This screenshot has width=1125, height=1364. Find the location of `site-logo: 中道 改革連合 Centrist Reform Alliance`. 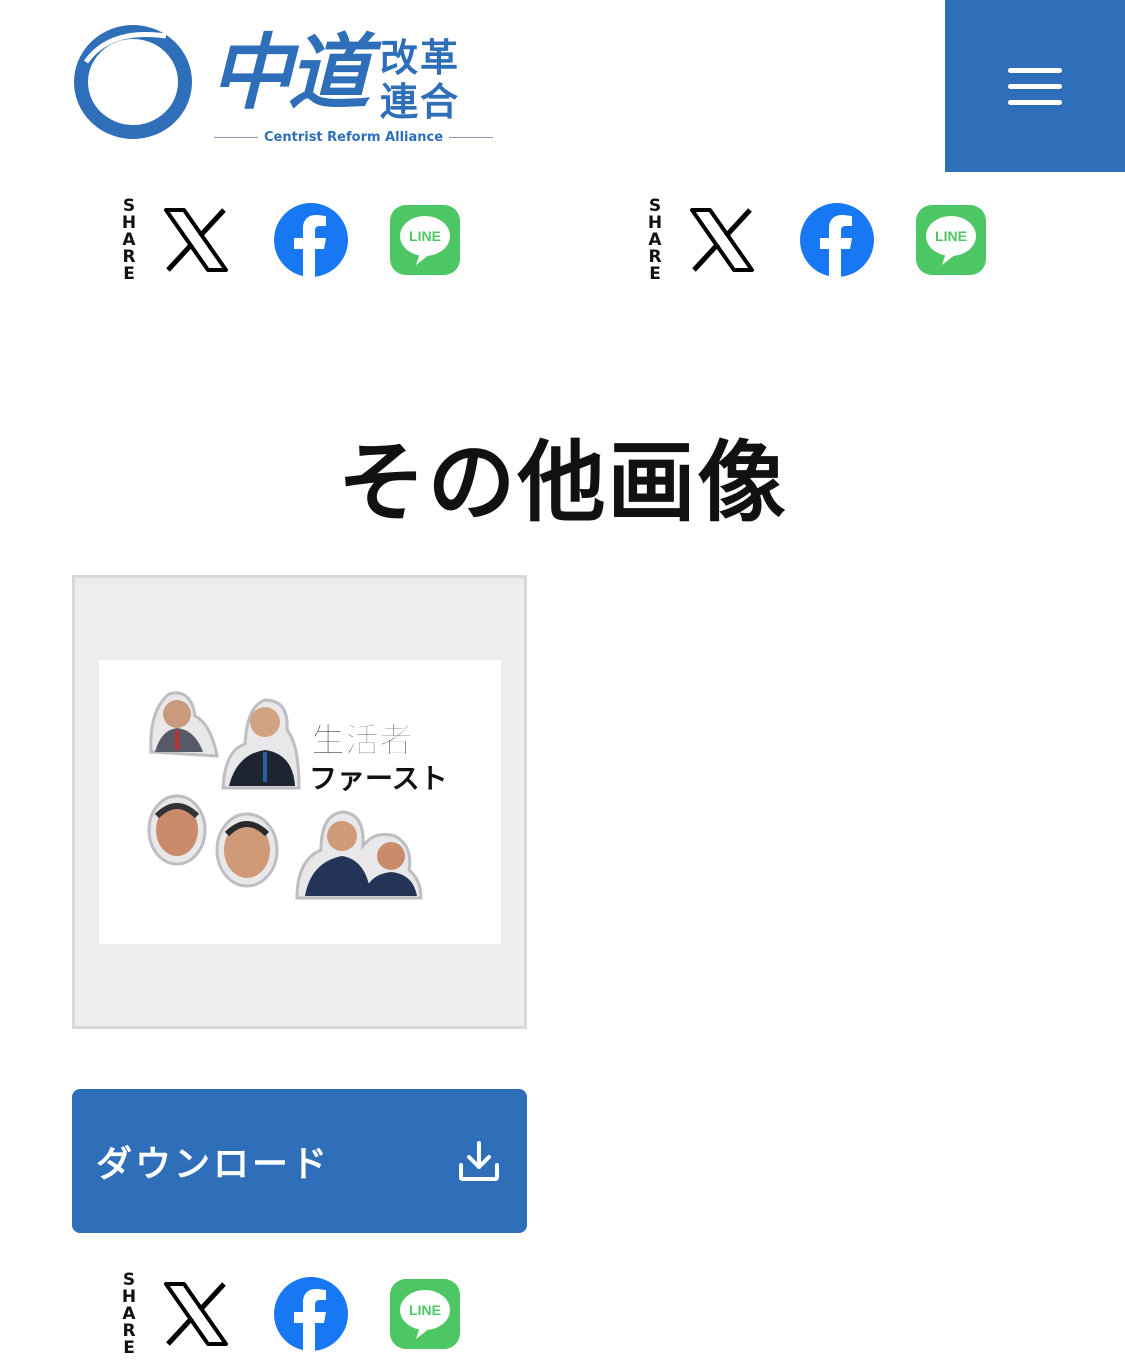

site-logo: 中道 改革連合 Centrist Reform Alliance is located at coordinates (282, 83).